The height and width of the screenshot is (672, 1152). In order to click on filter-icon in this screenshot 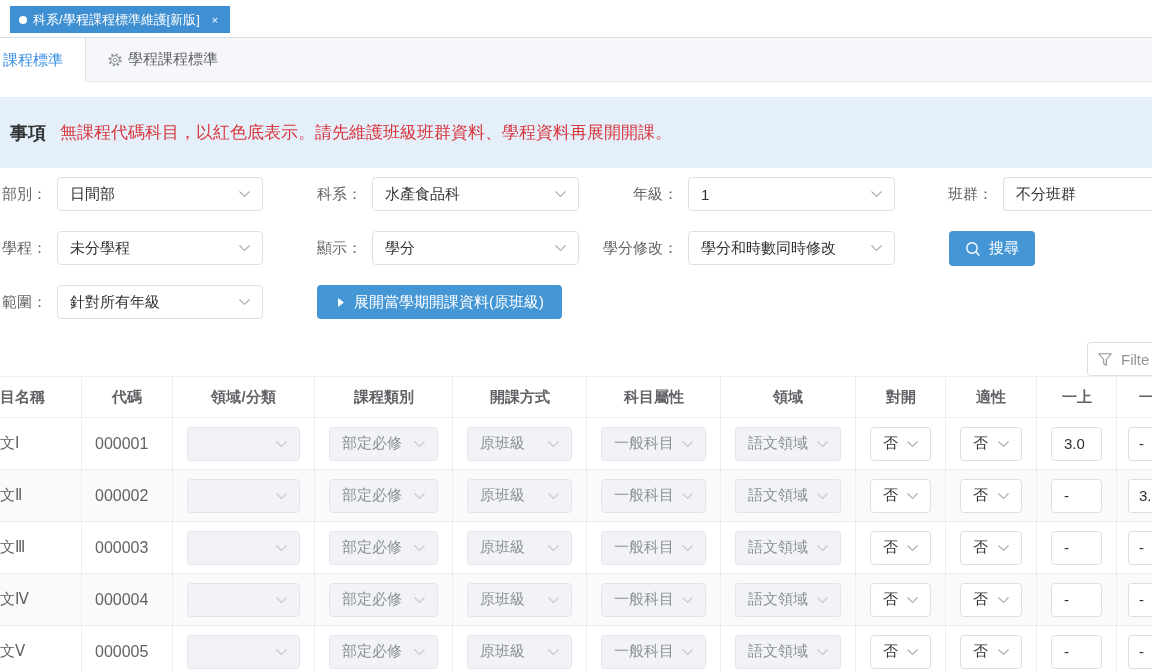, I will do `click(1105, 359)`.